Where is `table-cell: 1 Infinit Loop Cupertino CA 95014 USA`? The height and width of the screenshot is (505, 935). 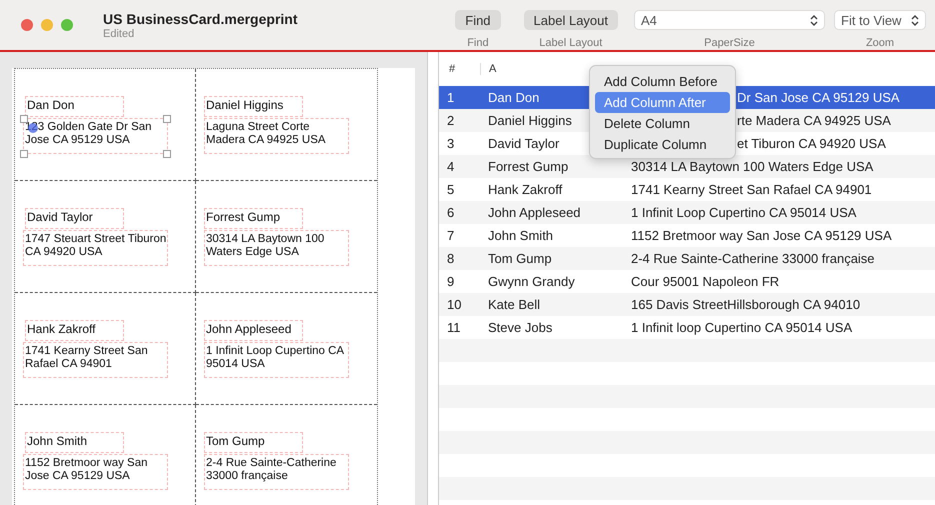 table-cell: 1 Infinit Loop Cupertino CA 95014 USA is located at coordinates (743, 212).